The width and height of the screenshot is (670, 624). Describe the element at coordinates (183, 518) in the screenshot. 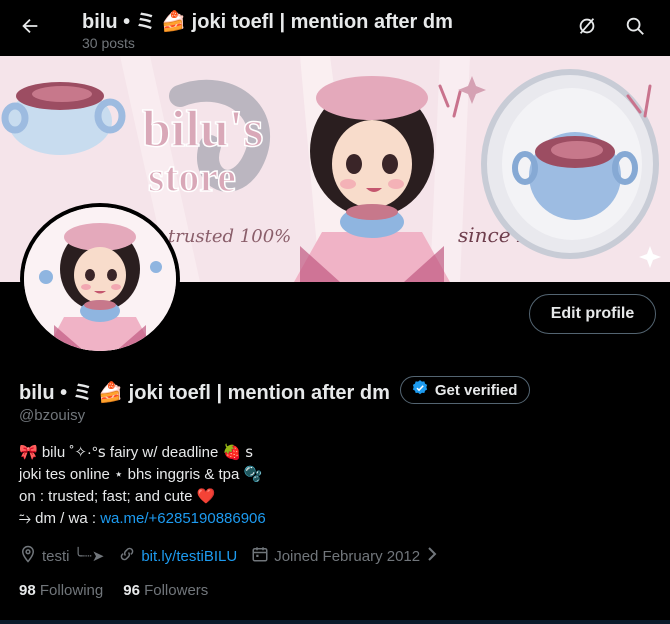

I see `whatsapp-link: wa.me/+6285190886906` at that location.